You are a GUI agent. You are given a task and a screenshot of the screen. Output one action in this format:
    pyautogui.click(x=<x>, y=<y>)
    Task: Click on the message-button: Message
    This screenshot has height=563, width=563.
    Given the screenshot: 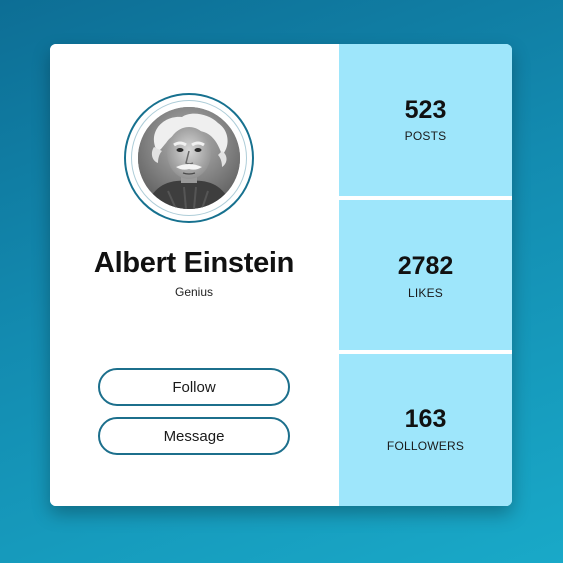 What is the action you would take?
    pyautogui.click(x=194, y=436)
    